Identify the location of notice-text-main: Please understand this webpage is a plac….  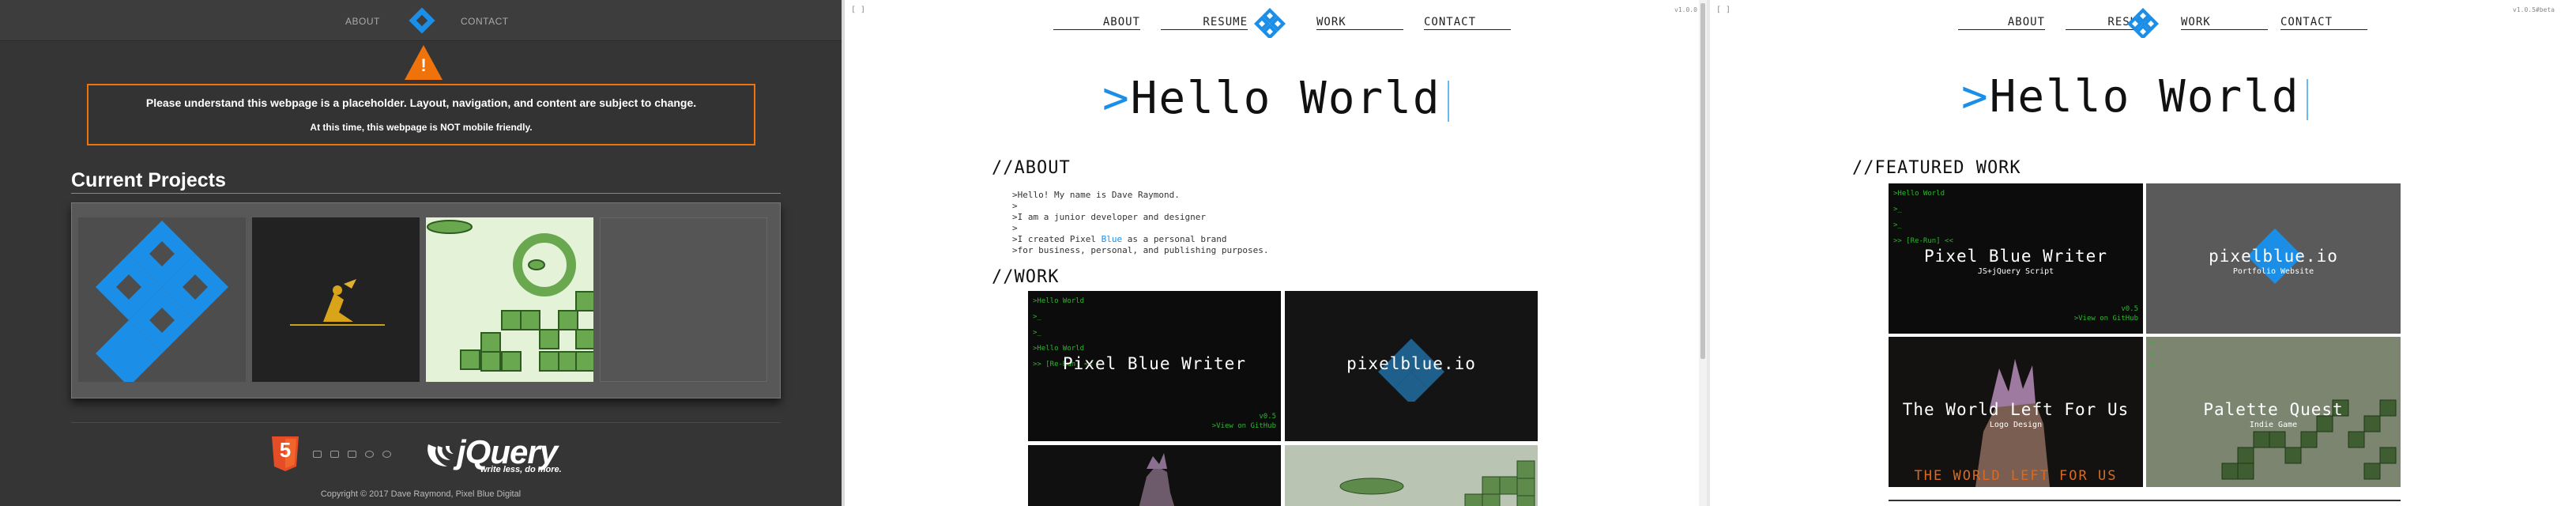
(421, 102).